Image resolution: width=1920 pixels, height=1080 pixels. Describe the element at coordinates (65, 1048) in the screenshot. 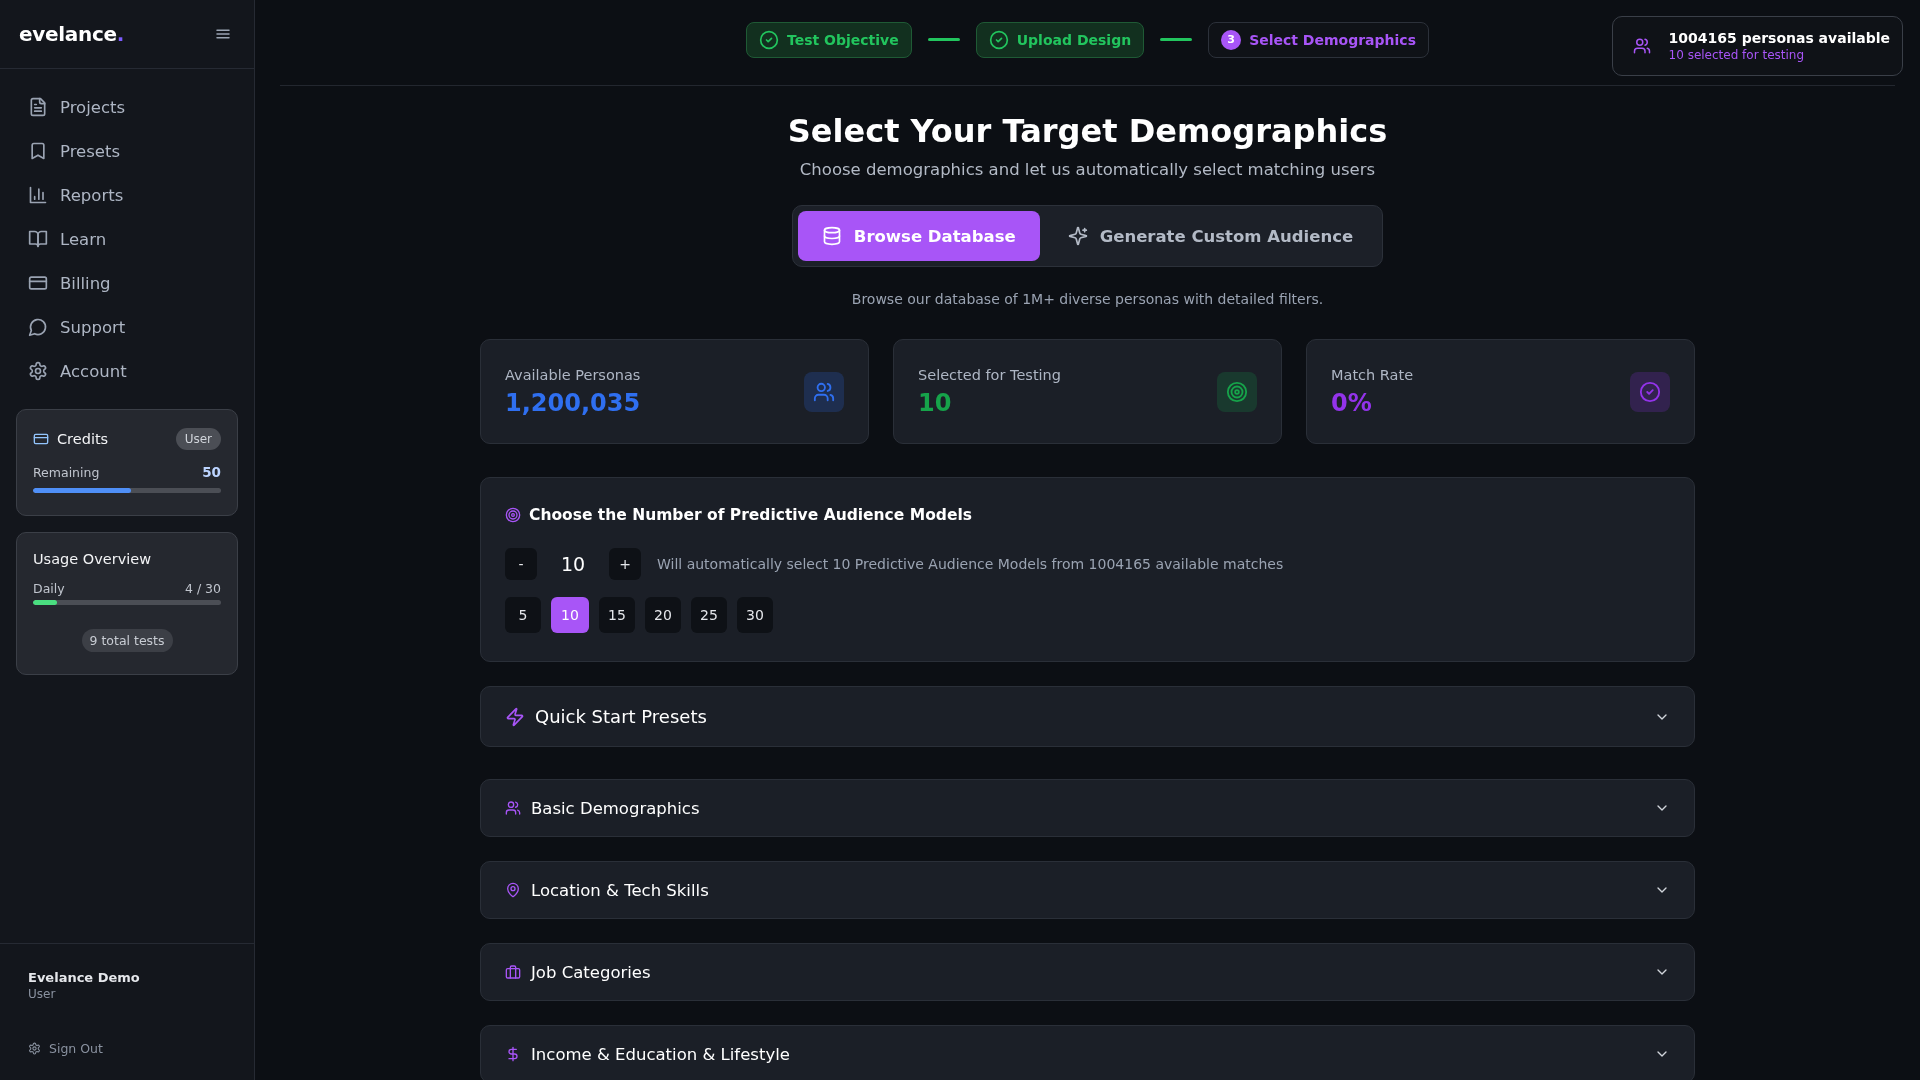

I see `sign-out-button: Sign Out` at that location.